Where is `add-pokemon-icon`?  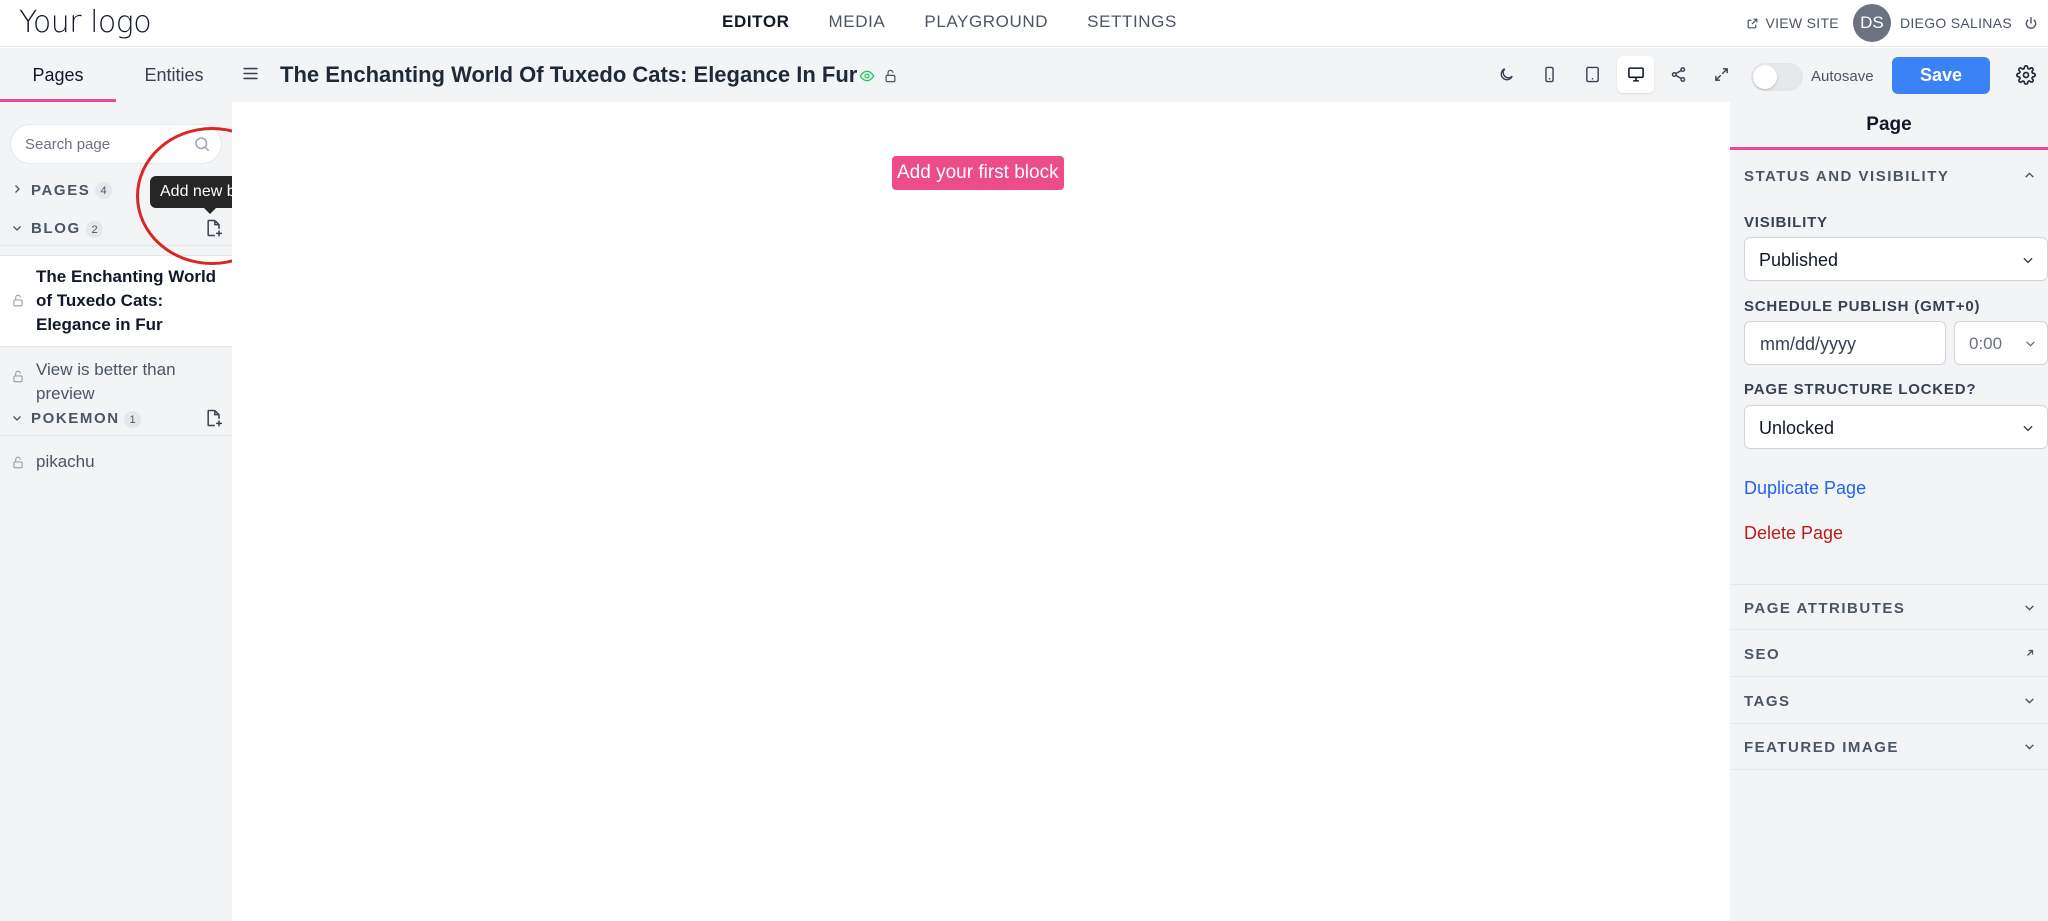 add-pokemon-icon is located at coordinates (214, 418).